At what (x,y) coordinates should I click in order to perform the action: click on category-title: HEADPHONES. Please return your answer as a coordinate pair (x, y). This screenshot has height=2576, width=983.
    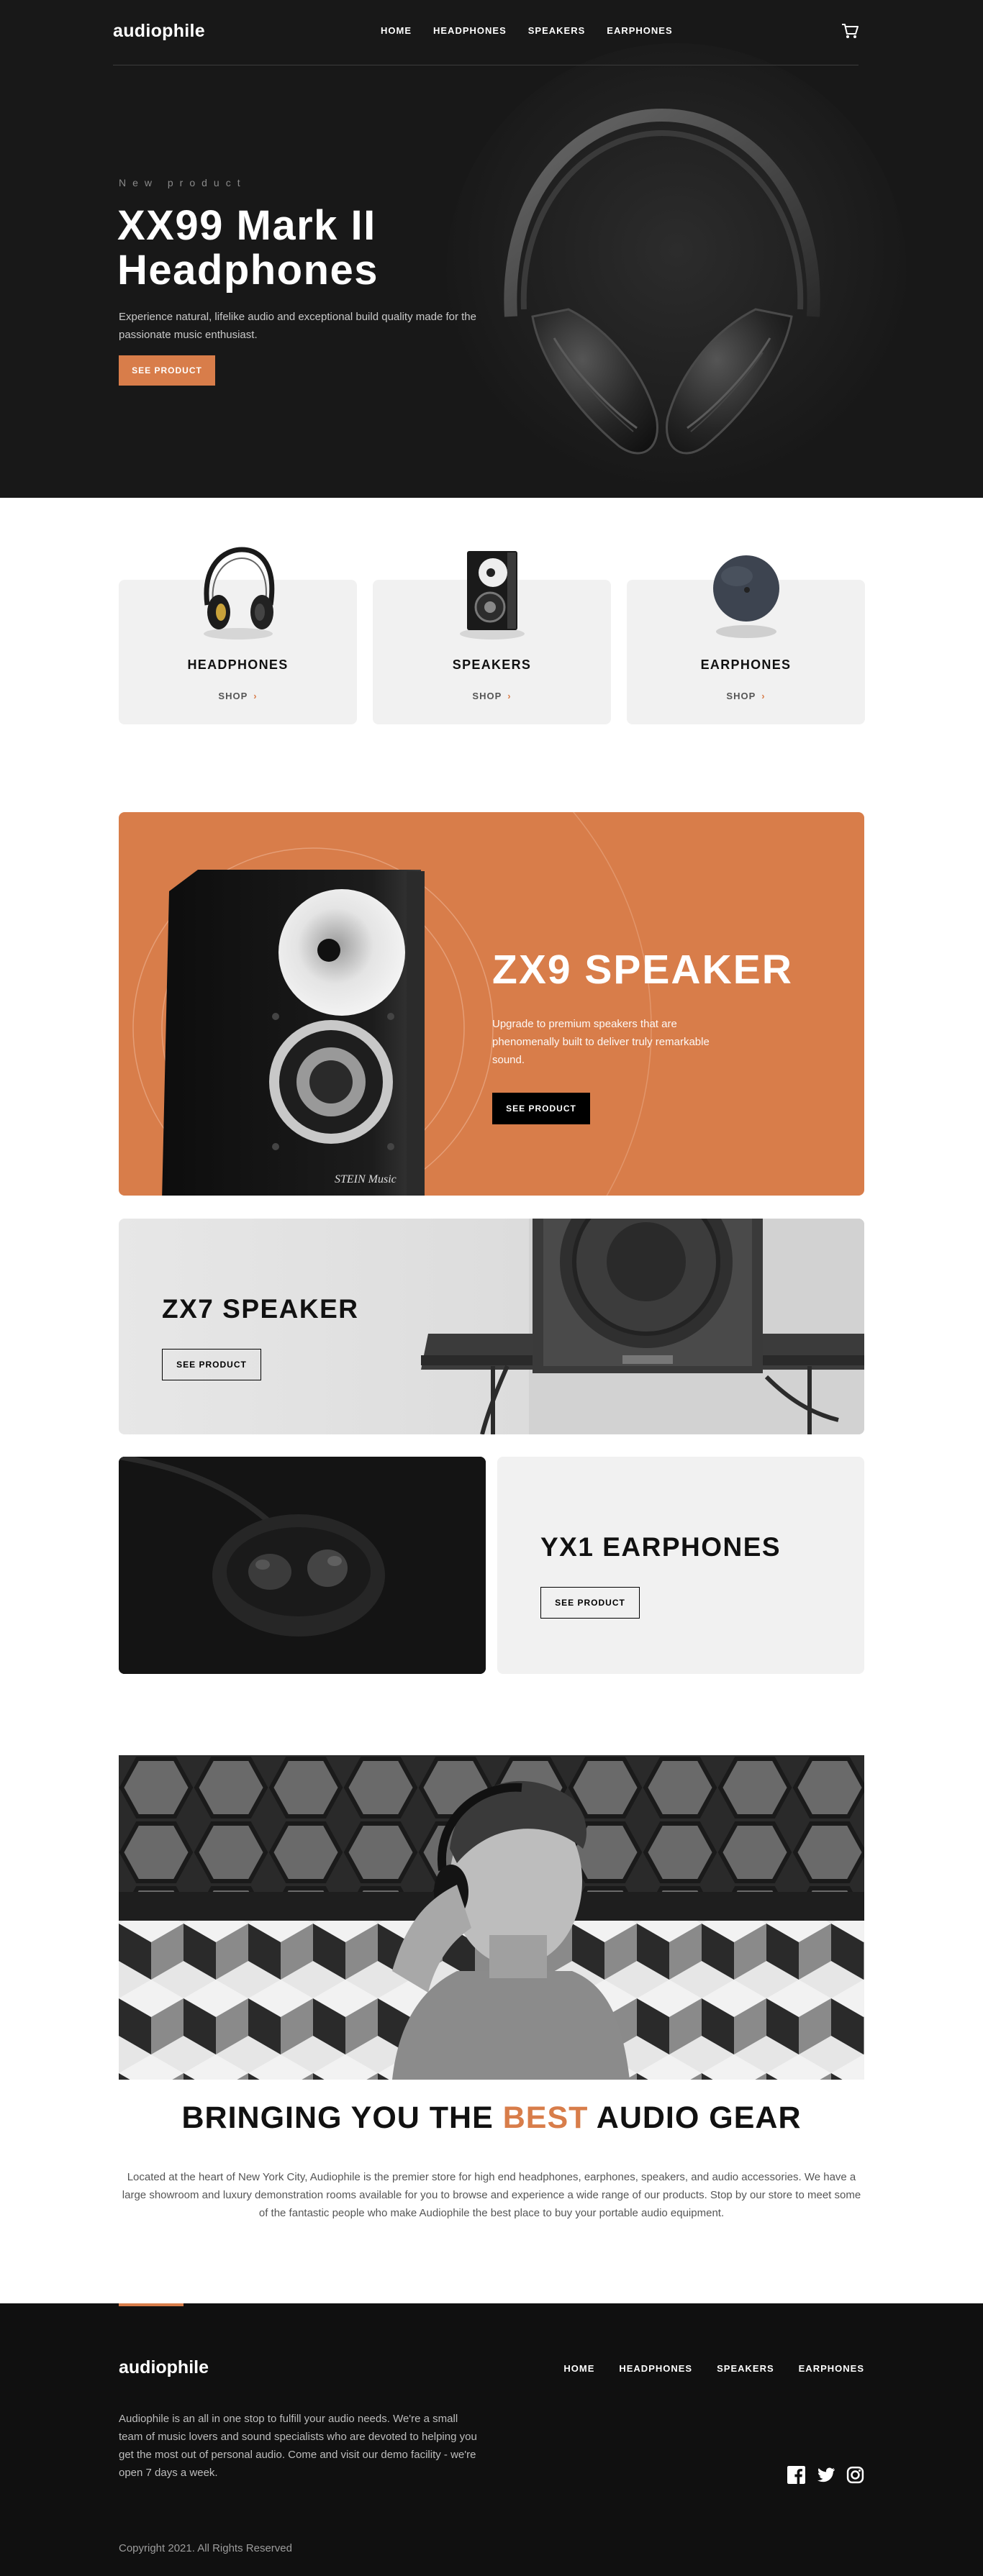
    Looking at the image, I should click on (238, 664).